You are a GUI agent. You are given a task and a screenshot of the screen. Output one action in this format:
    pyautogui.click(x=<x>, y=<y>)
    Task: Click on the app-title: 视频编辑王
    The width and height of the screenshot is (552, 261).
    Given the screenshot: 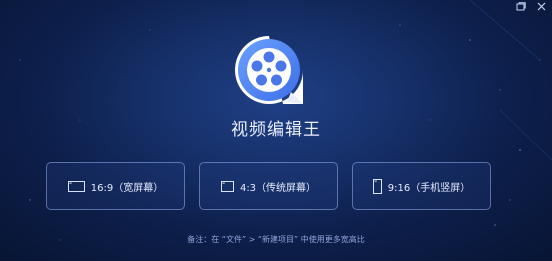 What is the action you would take?
    pyautogui.click(x=276, y=130)
    